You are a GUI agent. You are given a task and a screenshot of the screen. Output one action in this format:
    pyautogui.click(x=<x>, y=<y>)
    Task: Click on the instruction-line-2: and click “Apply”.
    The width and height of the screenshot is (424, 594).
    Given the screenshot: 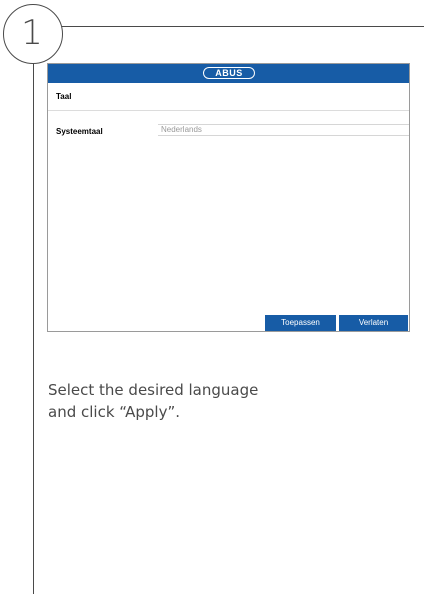 What is the action you would take?
    pyautogui.click(x=114, y=412)
    